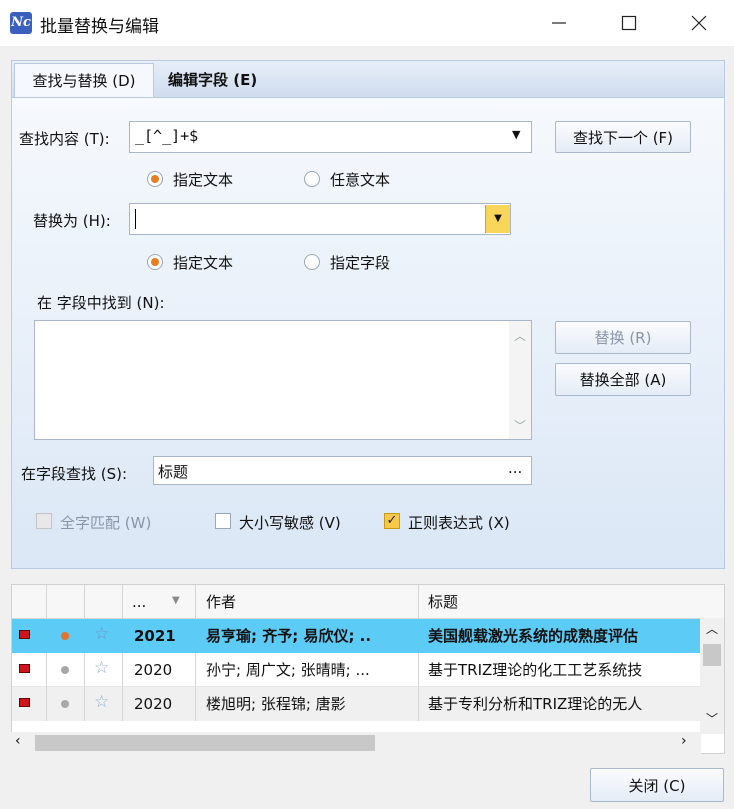 The image size is (734, 809). I want to click on close-button: 关闭 (C), so click(657, 785).